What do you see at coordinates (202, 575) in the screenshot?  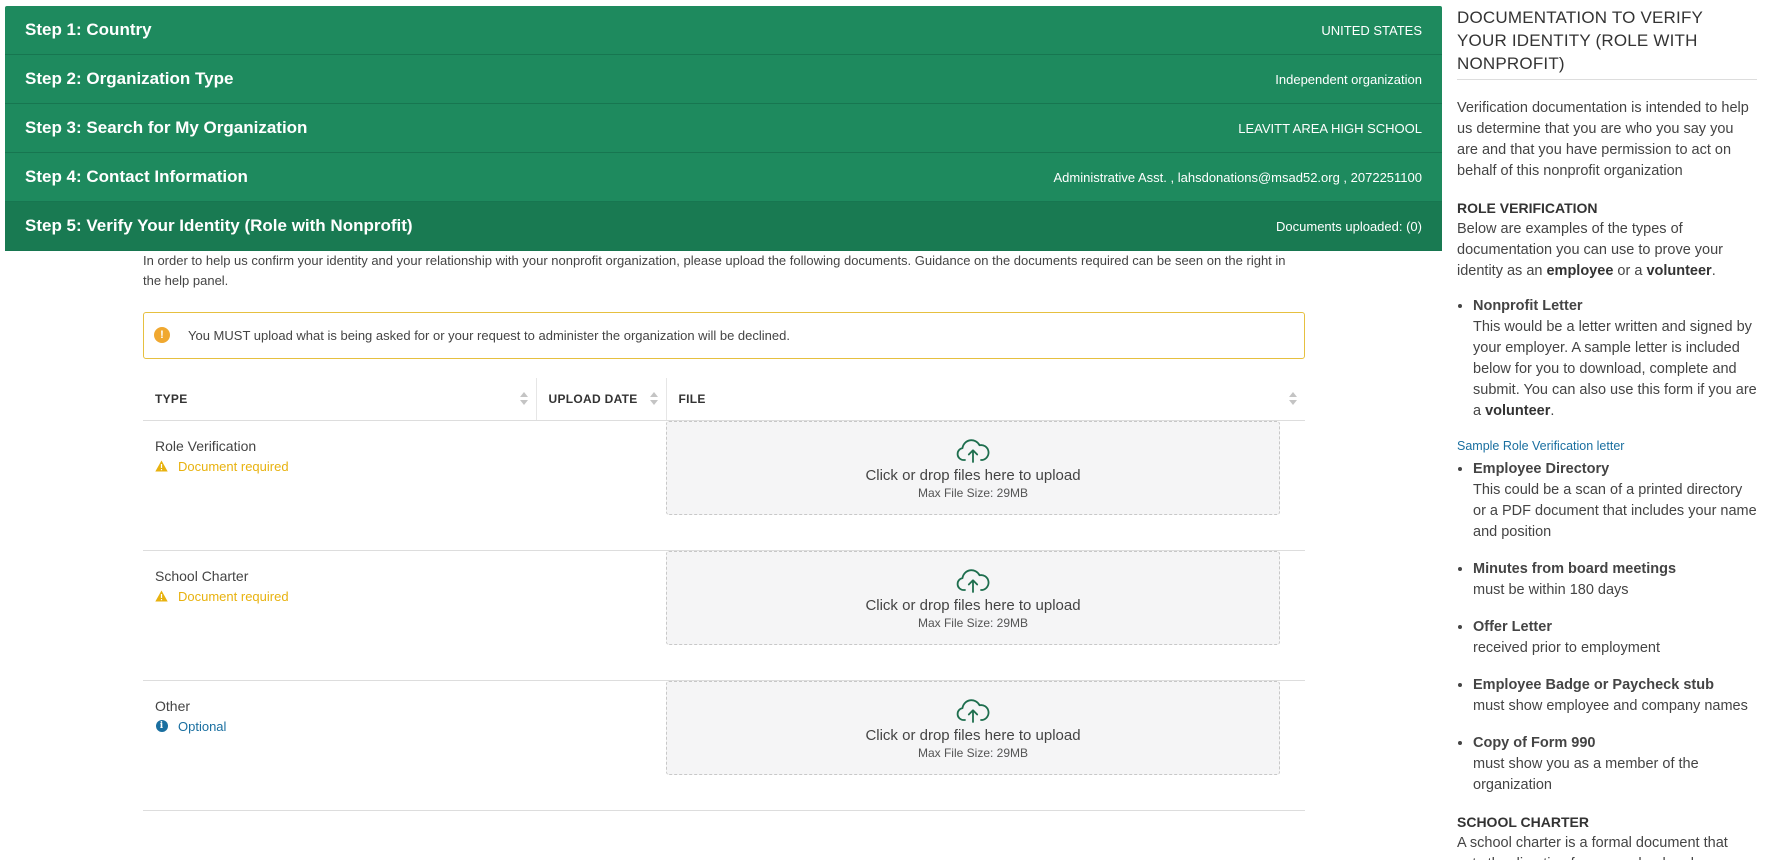 I see `document-type-name: School Charter` at bounding box center [202, 575].